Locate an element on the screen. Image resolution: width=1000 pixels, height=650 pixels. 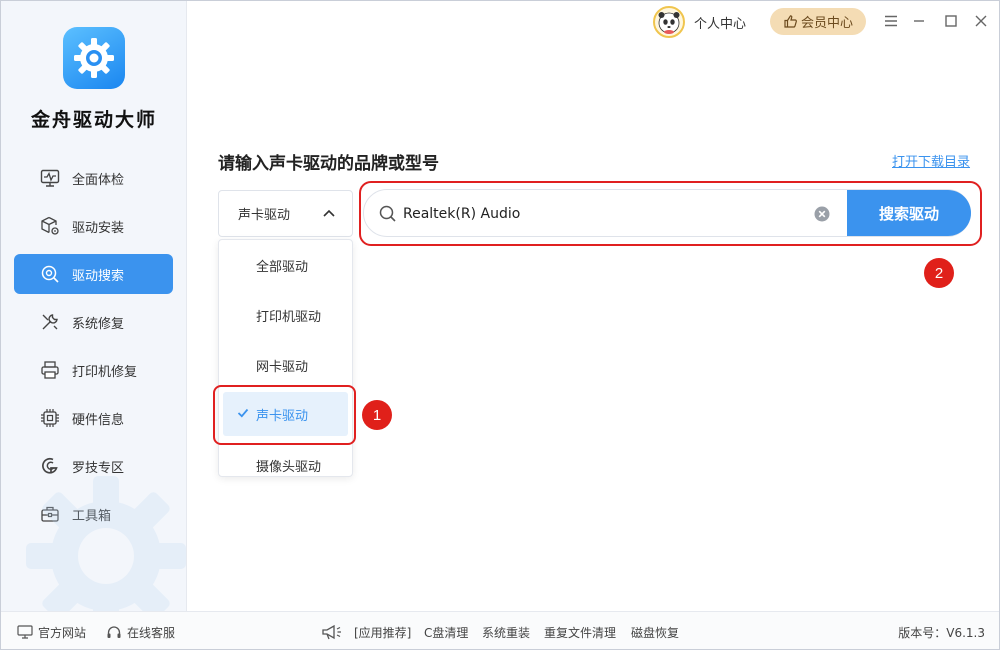
dropdown-option-label: 全部驱动 is located at coordinates (282, 267).